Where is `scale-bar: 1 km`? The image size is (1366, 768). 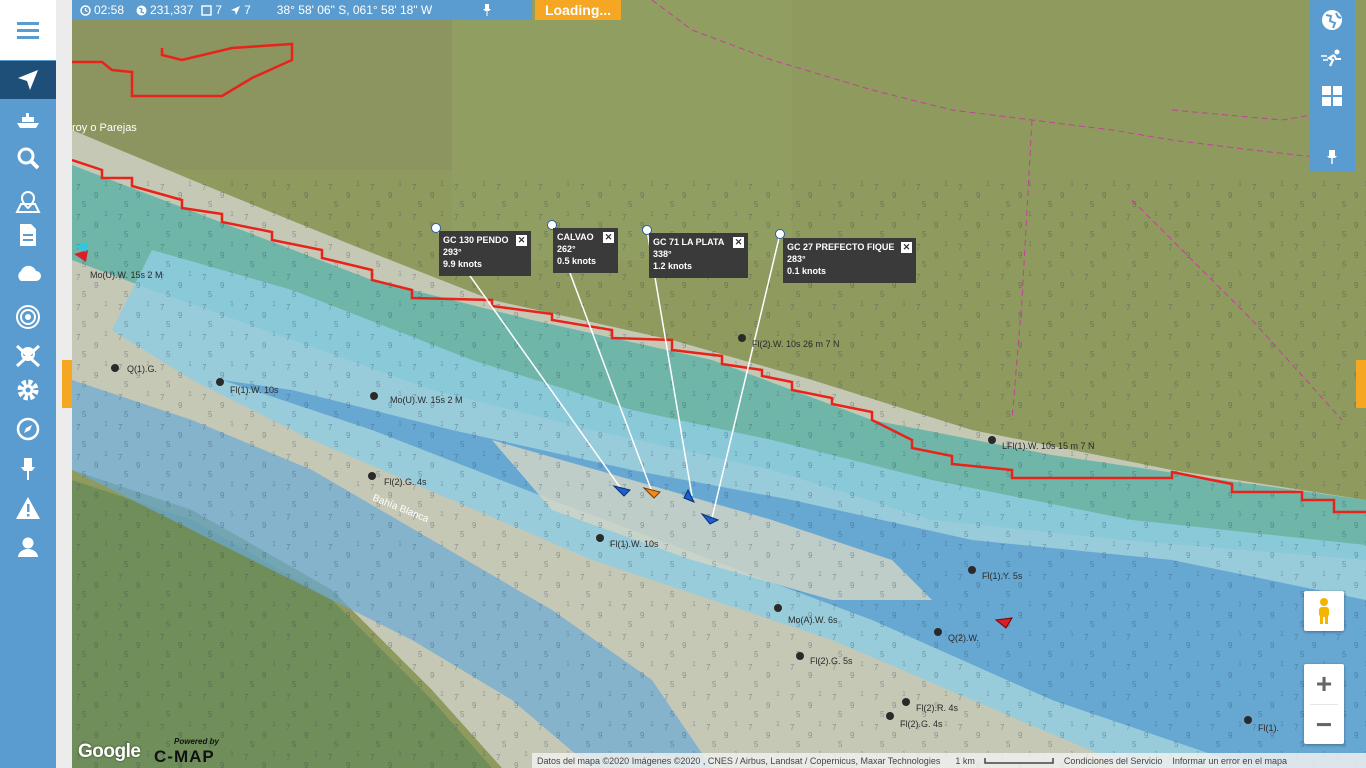
scale-bar: 1 km is located at coordinates (1002, 761).